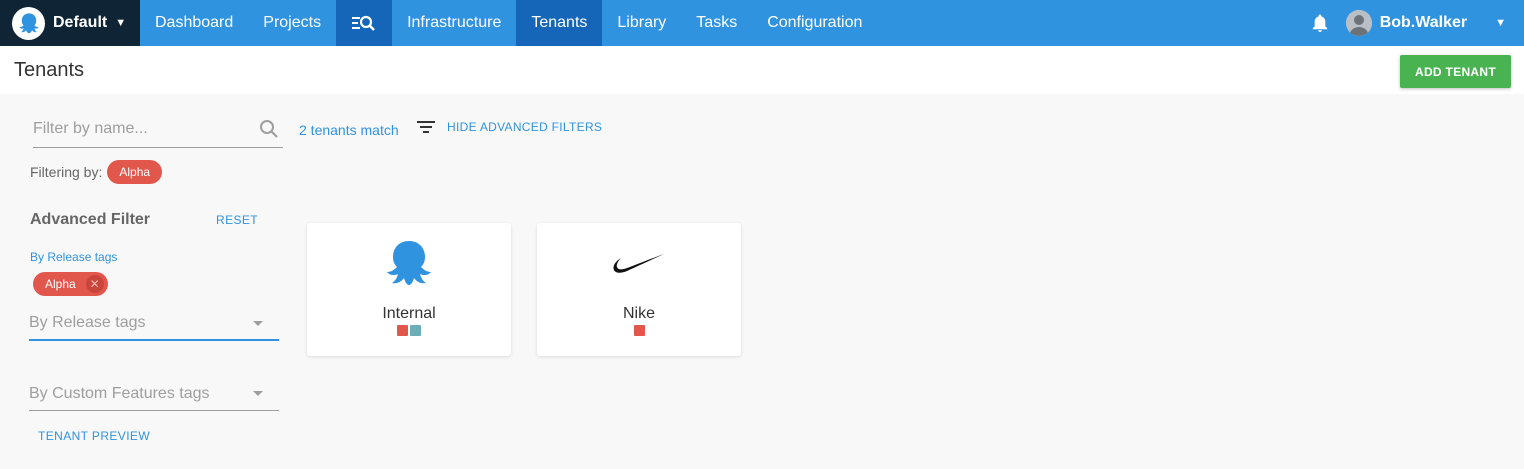  I want to click on filter-name-input, so click(143, 129).